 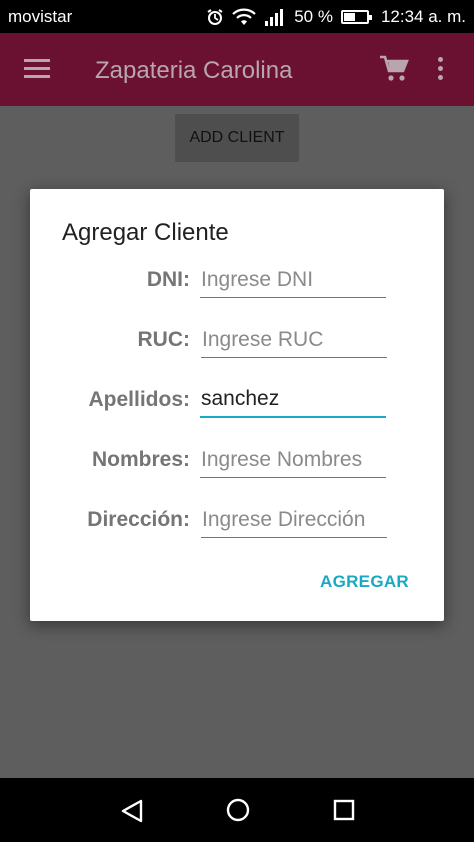 I want to click on dni-field, so click(x=293, y=280).